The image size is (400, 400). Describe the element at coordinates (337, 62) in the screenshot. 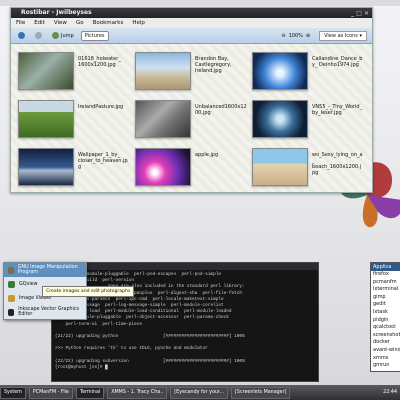

I see `file-name: Callandine_Dance_by_ Deinho1974.jpg` at that location.